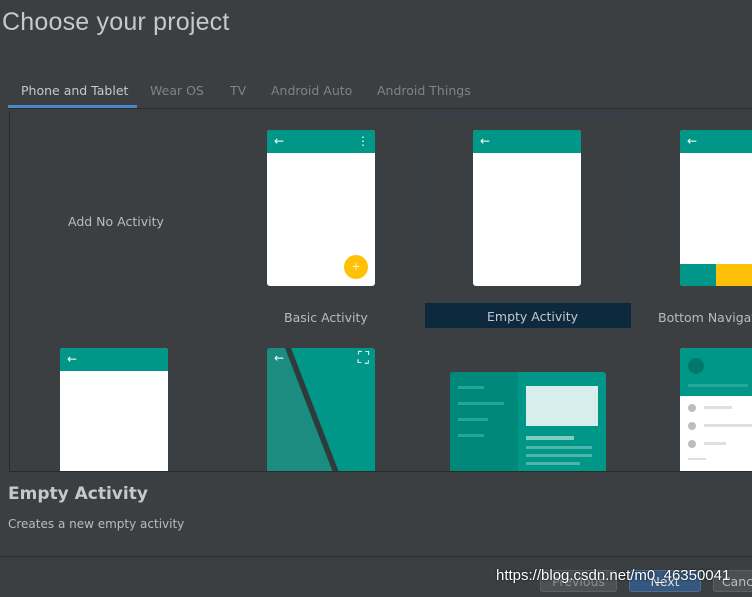  Describe the element at coordinates (716, 404) in the screenshot. I see `navigation-drawer-illustration` at that location.